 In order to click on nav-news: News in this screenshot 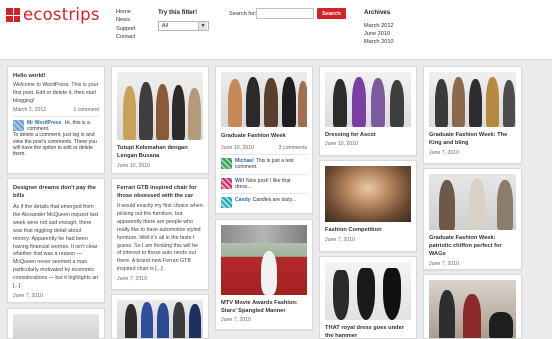, I will do `click(126, 20)`.